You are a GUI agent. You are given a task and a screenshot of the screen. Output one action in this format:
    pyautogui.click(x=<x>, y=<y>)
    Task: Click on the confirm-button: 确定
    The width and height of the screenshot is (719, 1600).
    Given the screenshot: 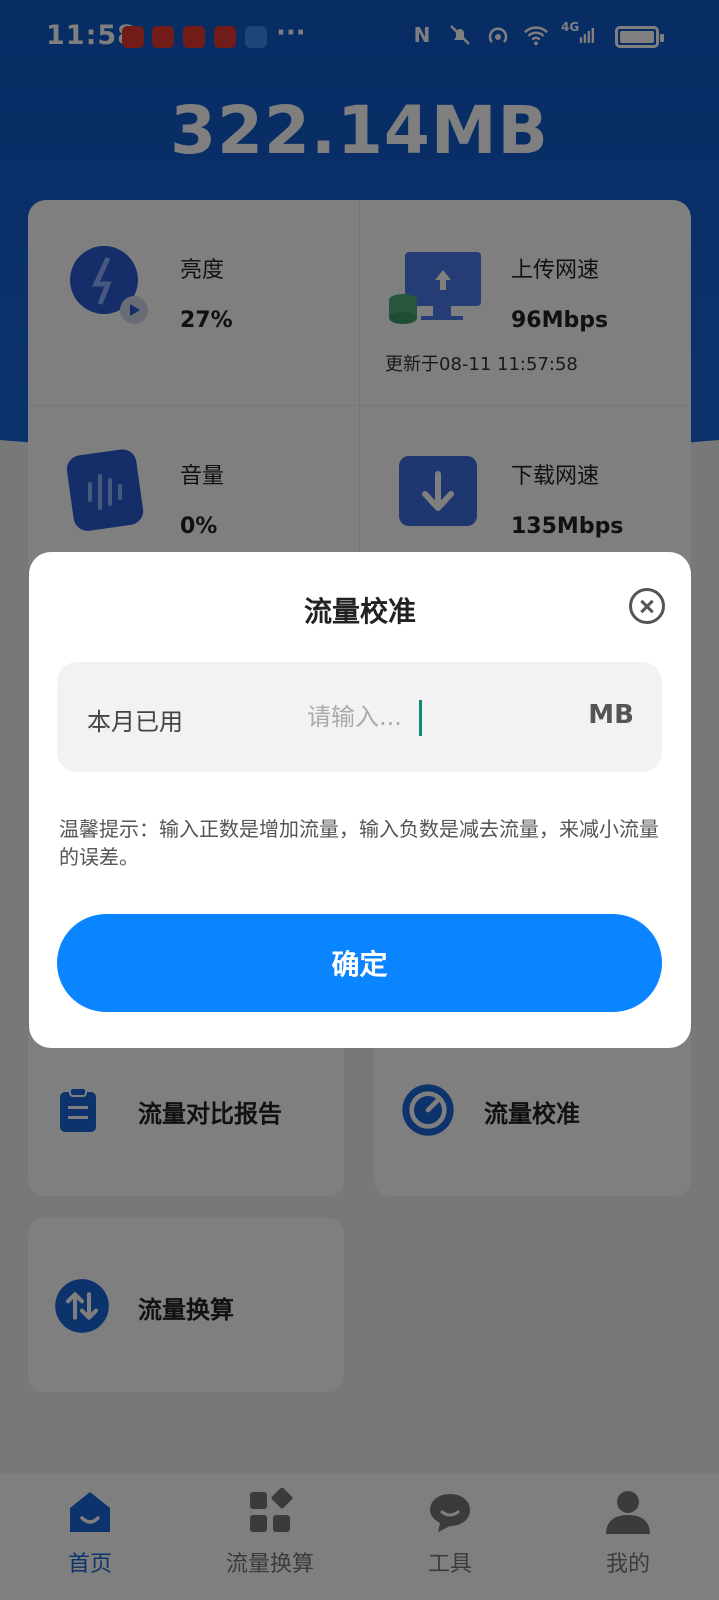 What is the action you would take?
    pyautogui.click(x=359, y=963)
    